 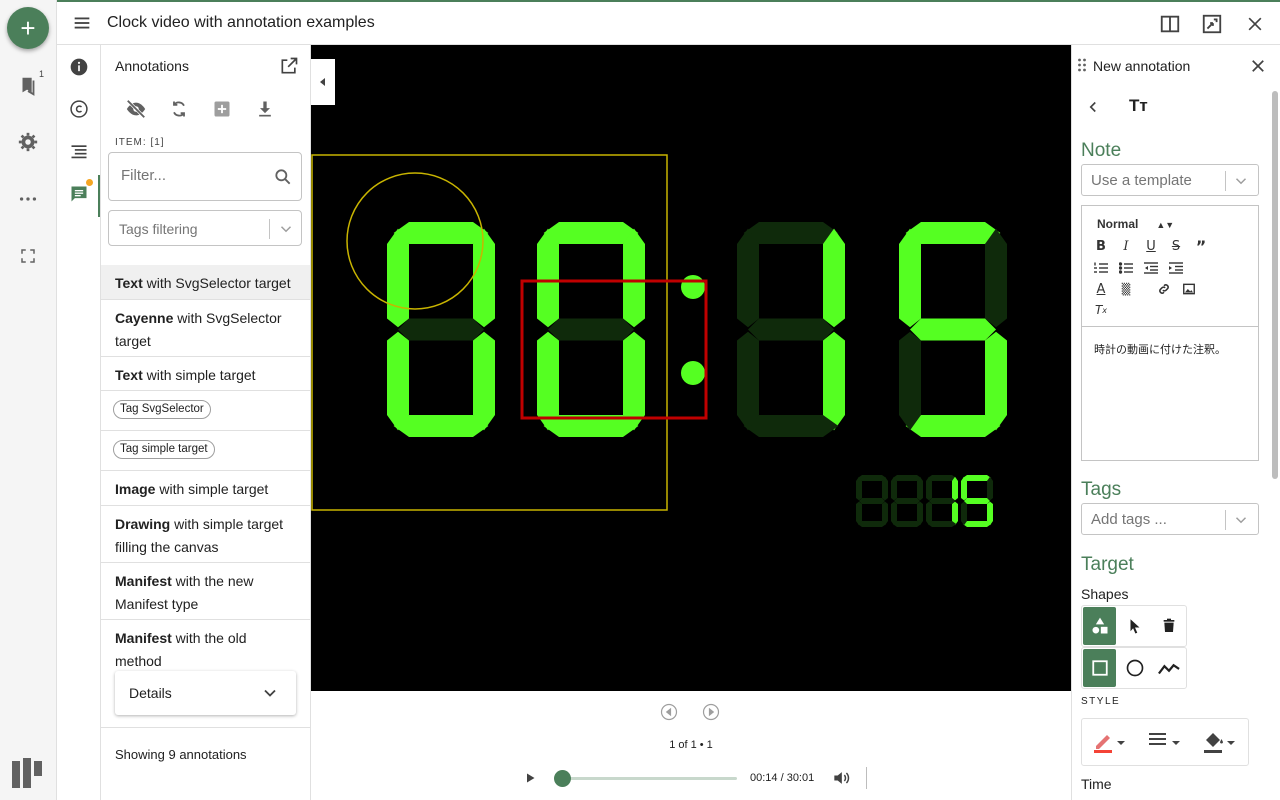 What do you see at coordinates (441, 329) in the screenshot?
I see `clock-digit` at bounding box center [441, 329].